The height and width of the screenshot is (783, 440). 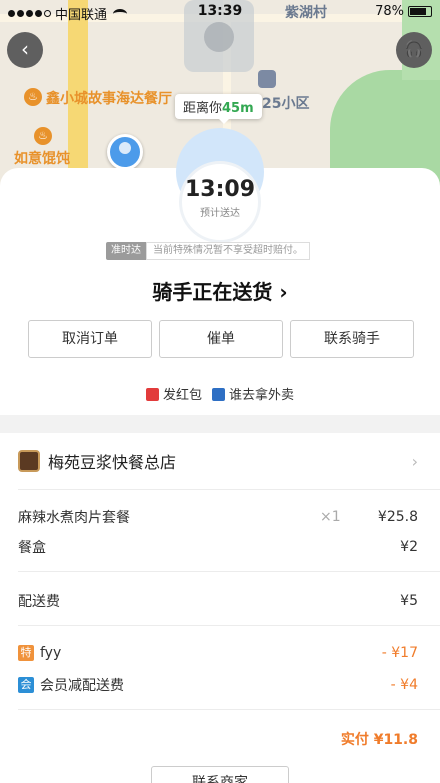 What do you see at coordinates (218, 394) in the screenshot?
I see `dice-icon` at bounding box center [218, 394].